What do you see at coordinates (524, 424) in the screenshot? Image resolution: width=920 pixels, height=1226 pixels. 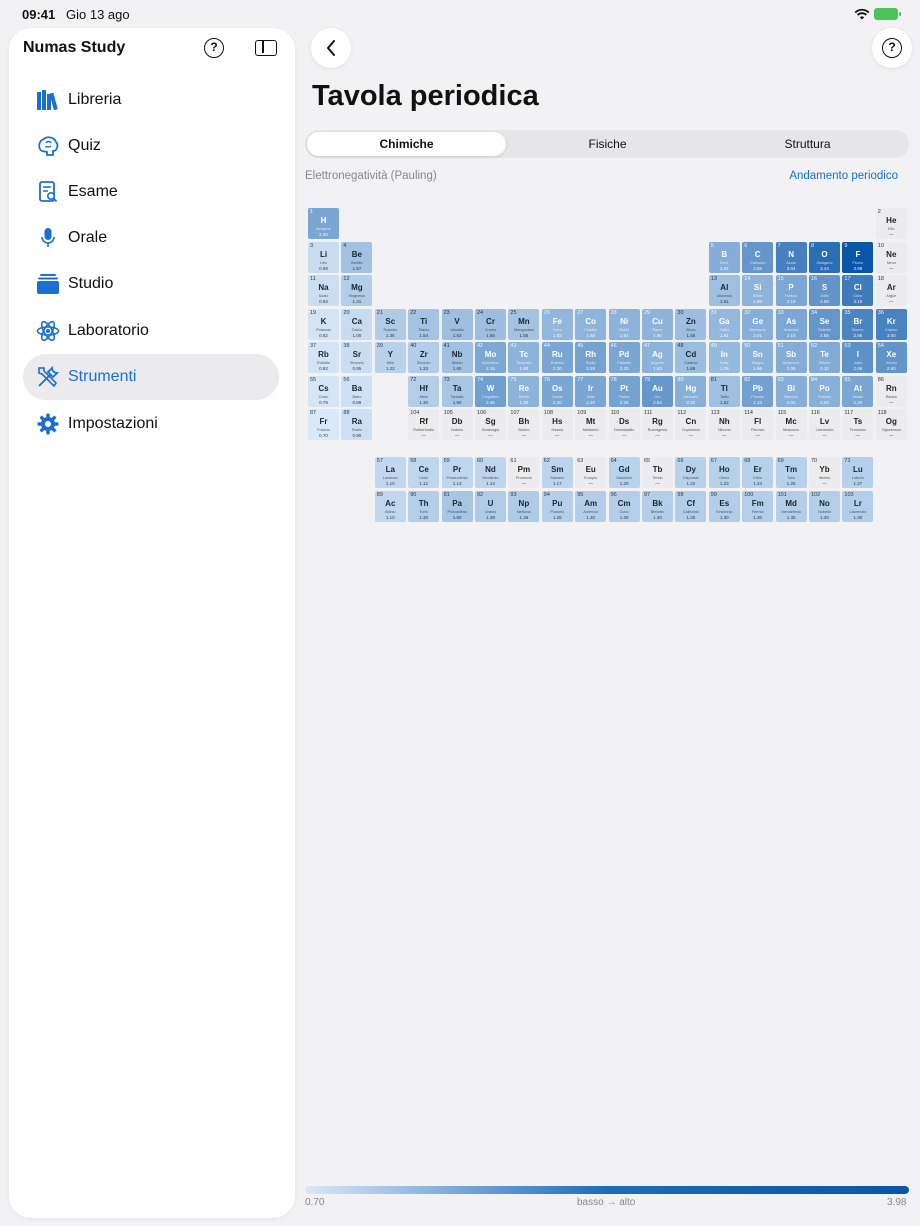 I see `element-cell-bh: 107 Bh Bohrio —` at bounding box center [524, 424].